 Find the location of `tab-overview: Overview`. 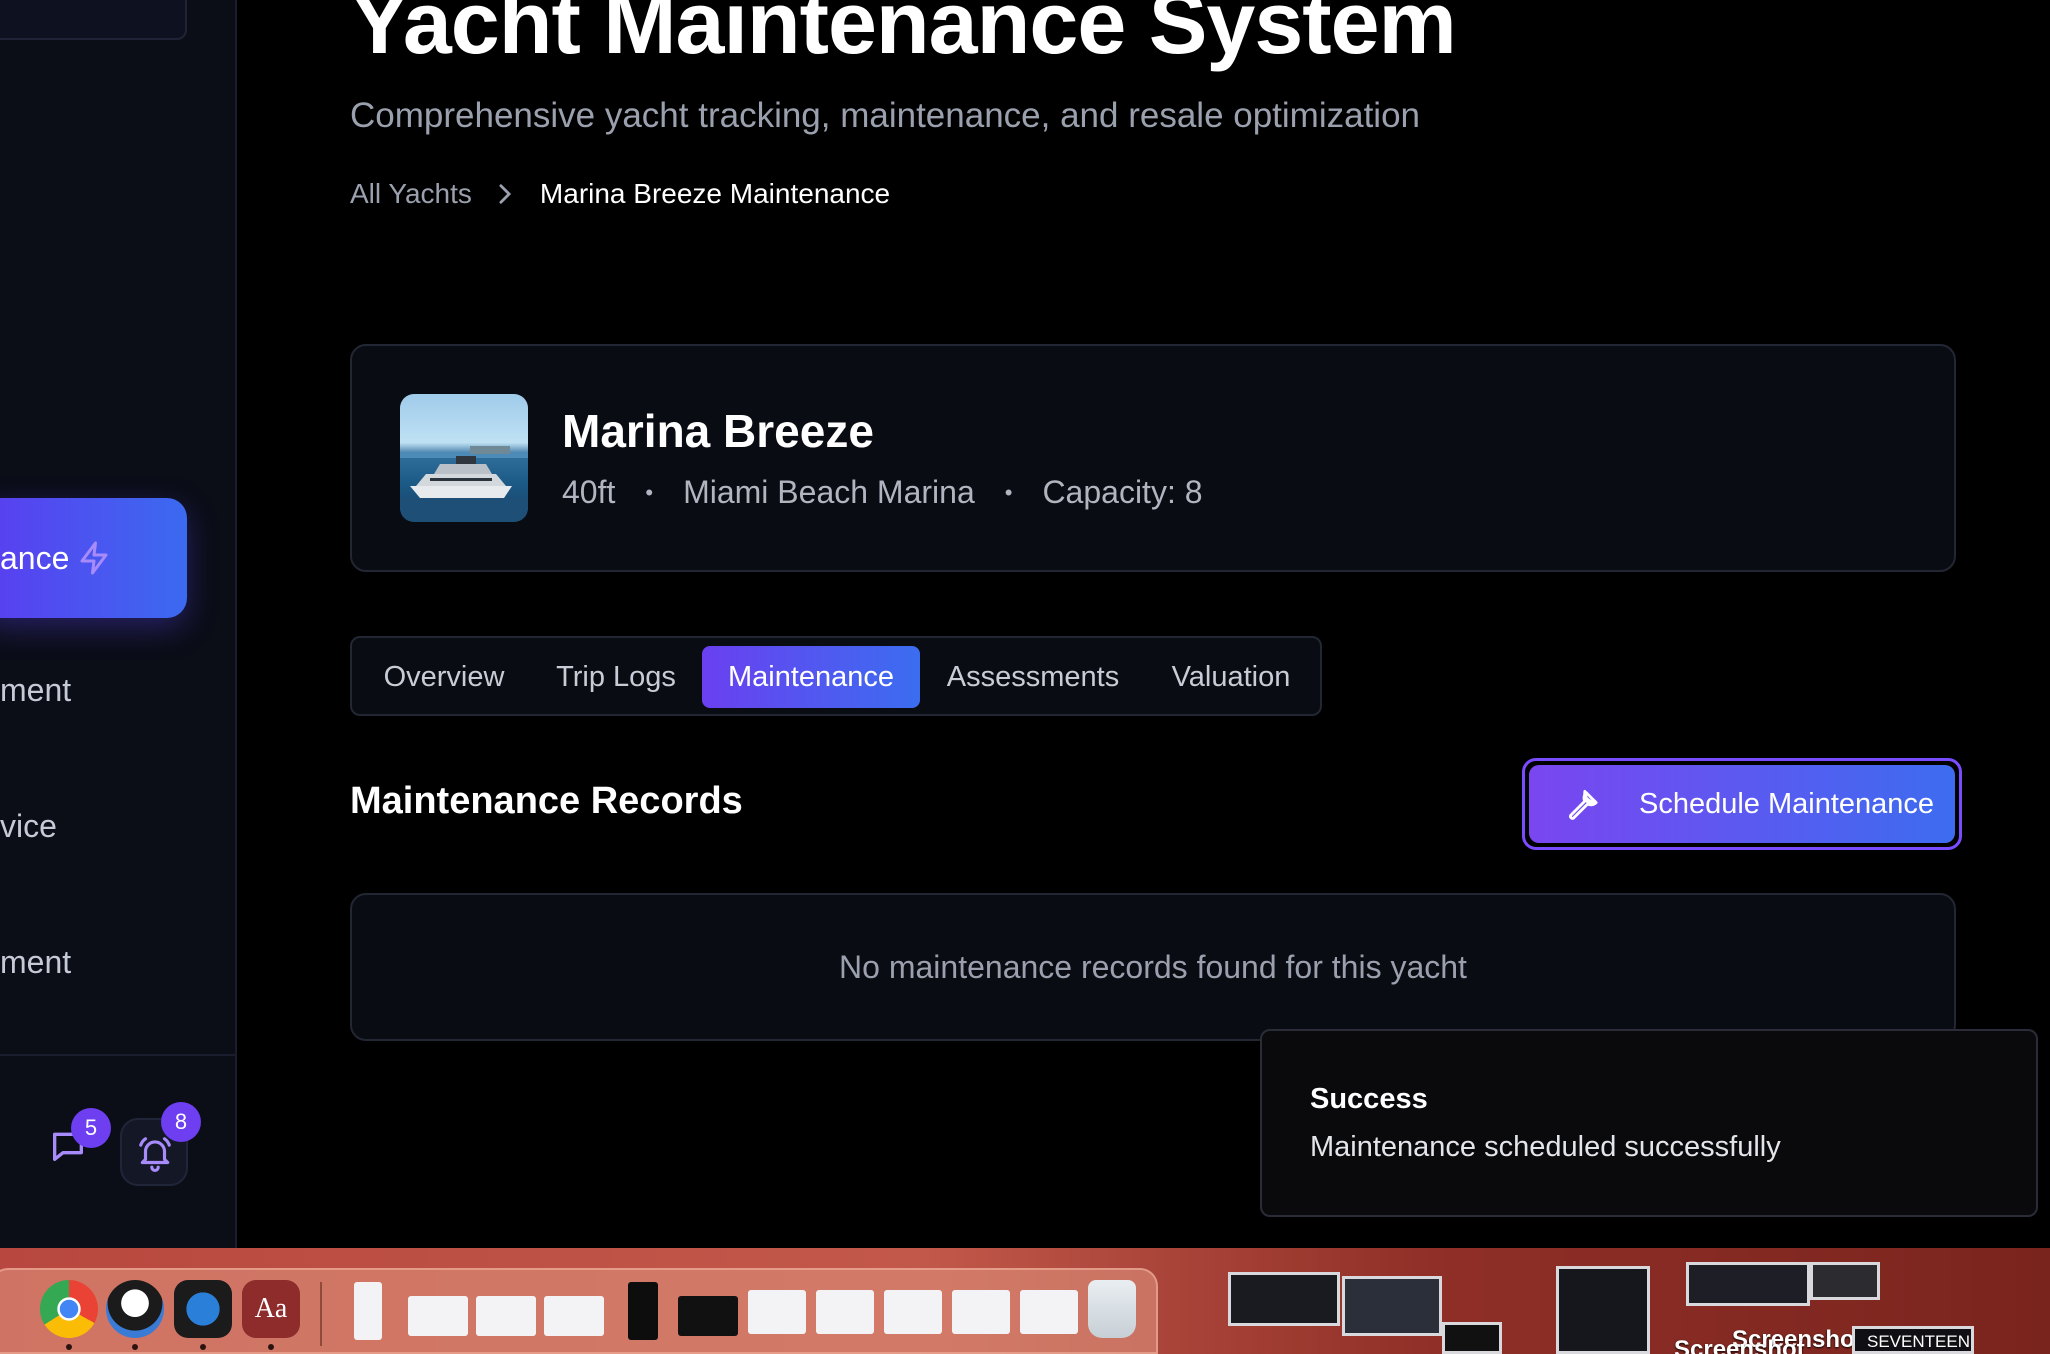

tab-overview: Overview is located at coordinates (444, 677).